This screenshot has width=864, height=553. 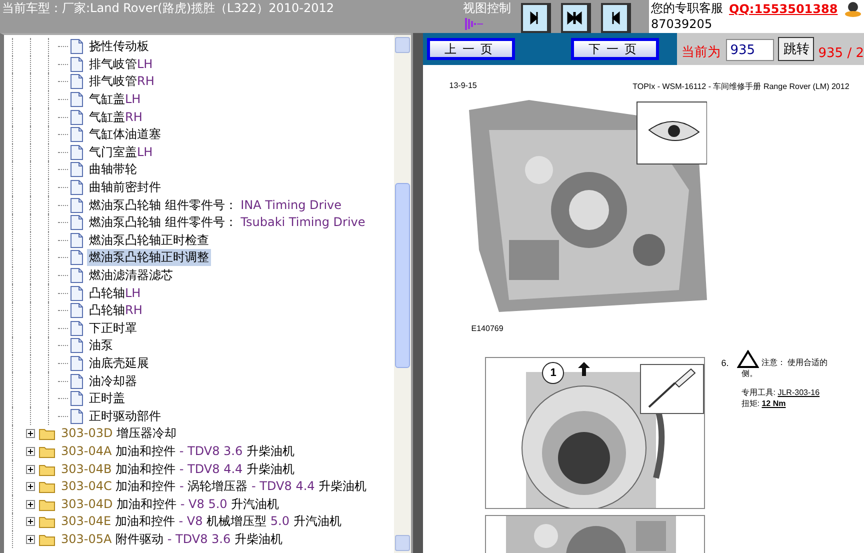 I want to click on go-button: 跳转, so click(x=796, y=49).